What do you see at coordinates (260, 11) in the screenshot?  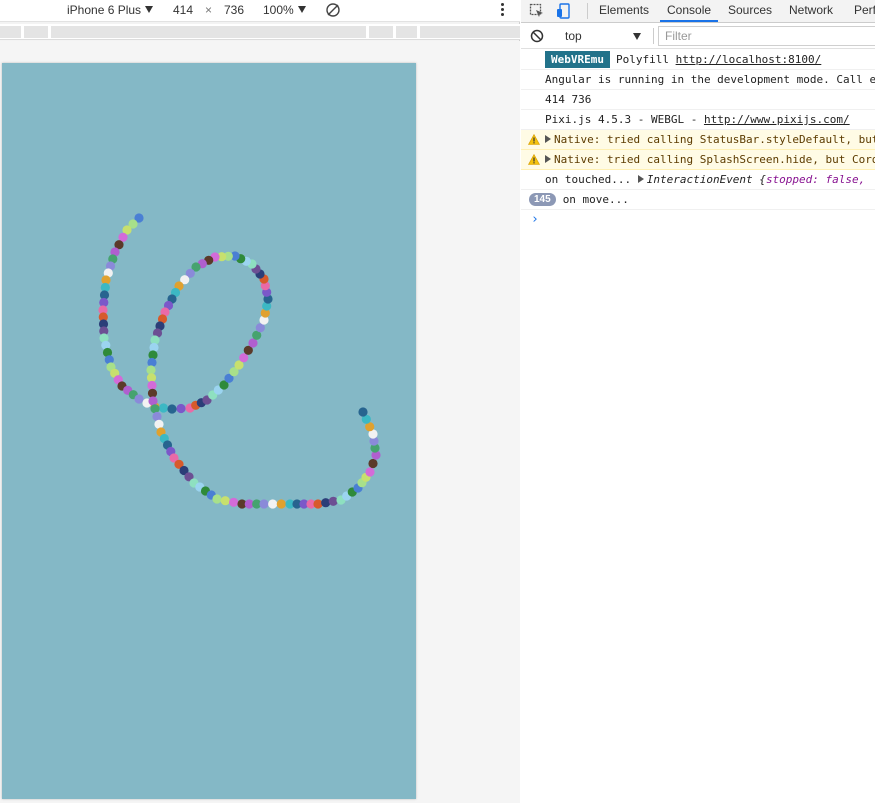 I see `device-toolbar: iPhone 6 Plus 414 × 736 100%` at bounding box center [260, 11].